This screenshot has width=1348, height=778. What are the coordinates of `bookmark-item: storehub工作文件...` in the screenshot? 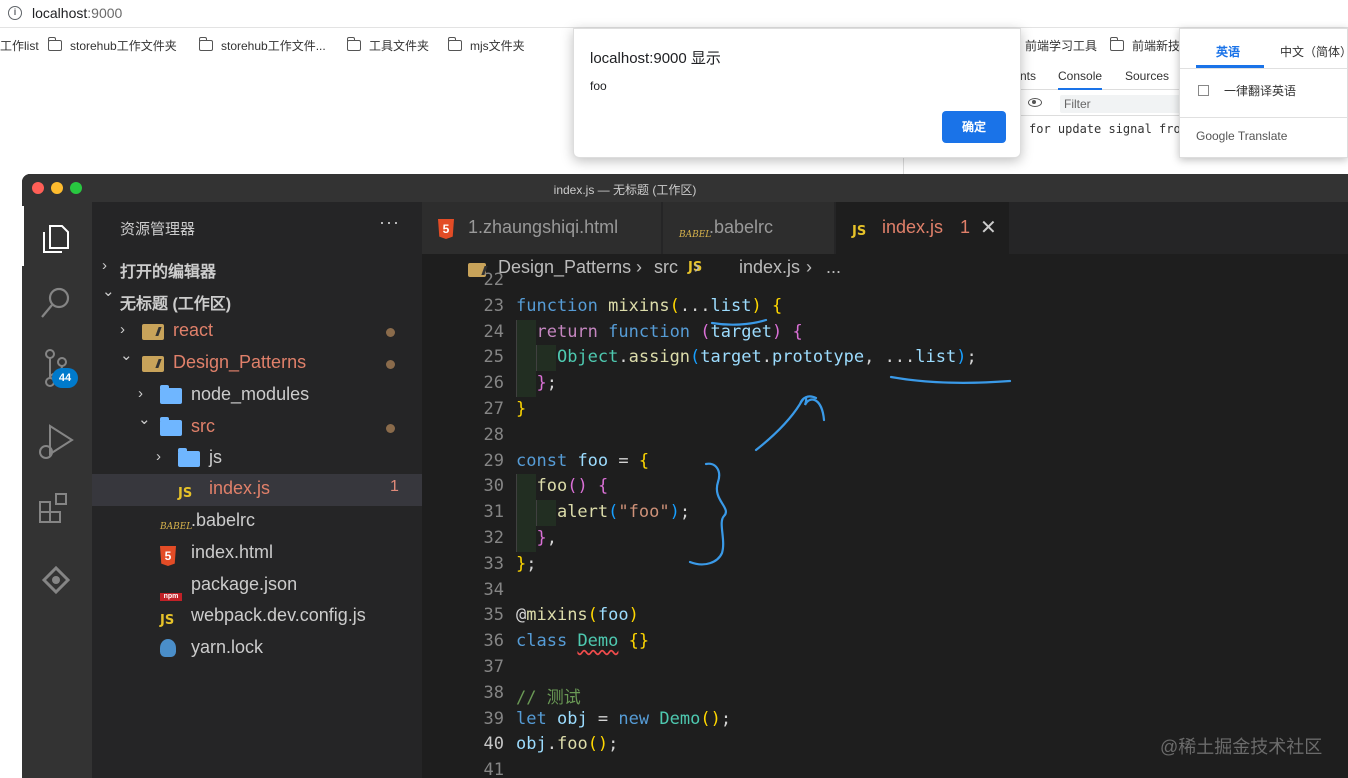 It's located at (262, 45).